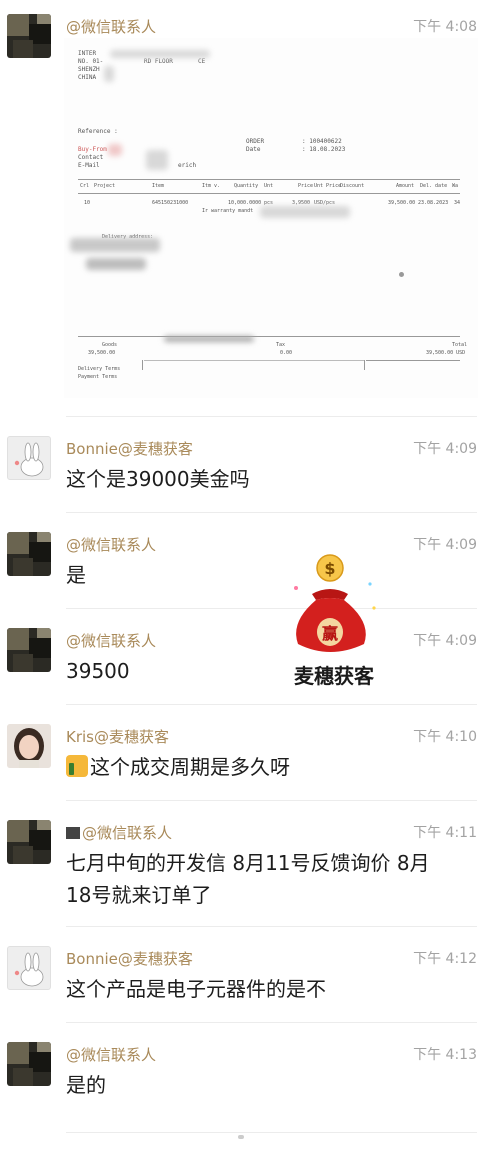  I want to click on doc-col: Crl, so click(85, 186).